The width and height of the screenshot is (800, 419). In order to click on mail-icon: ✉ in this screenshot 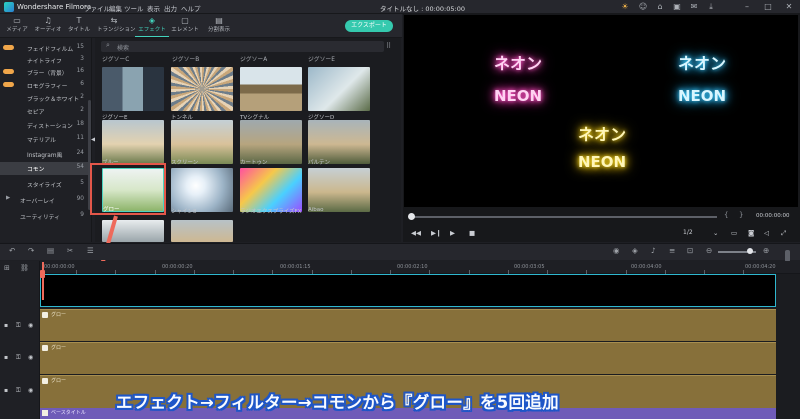, I will do `click(694, 7)`.